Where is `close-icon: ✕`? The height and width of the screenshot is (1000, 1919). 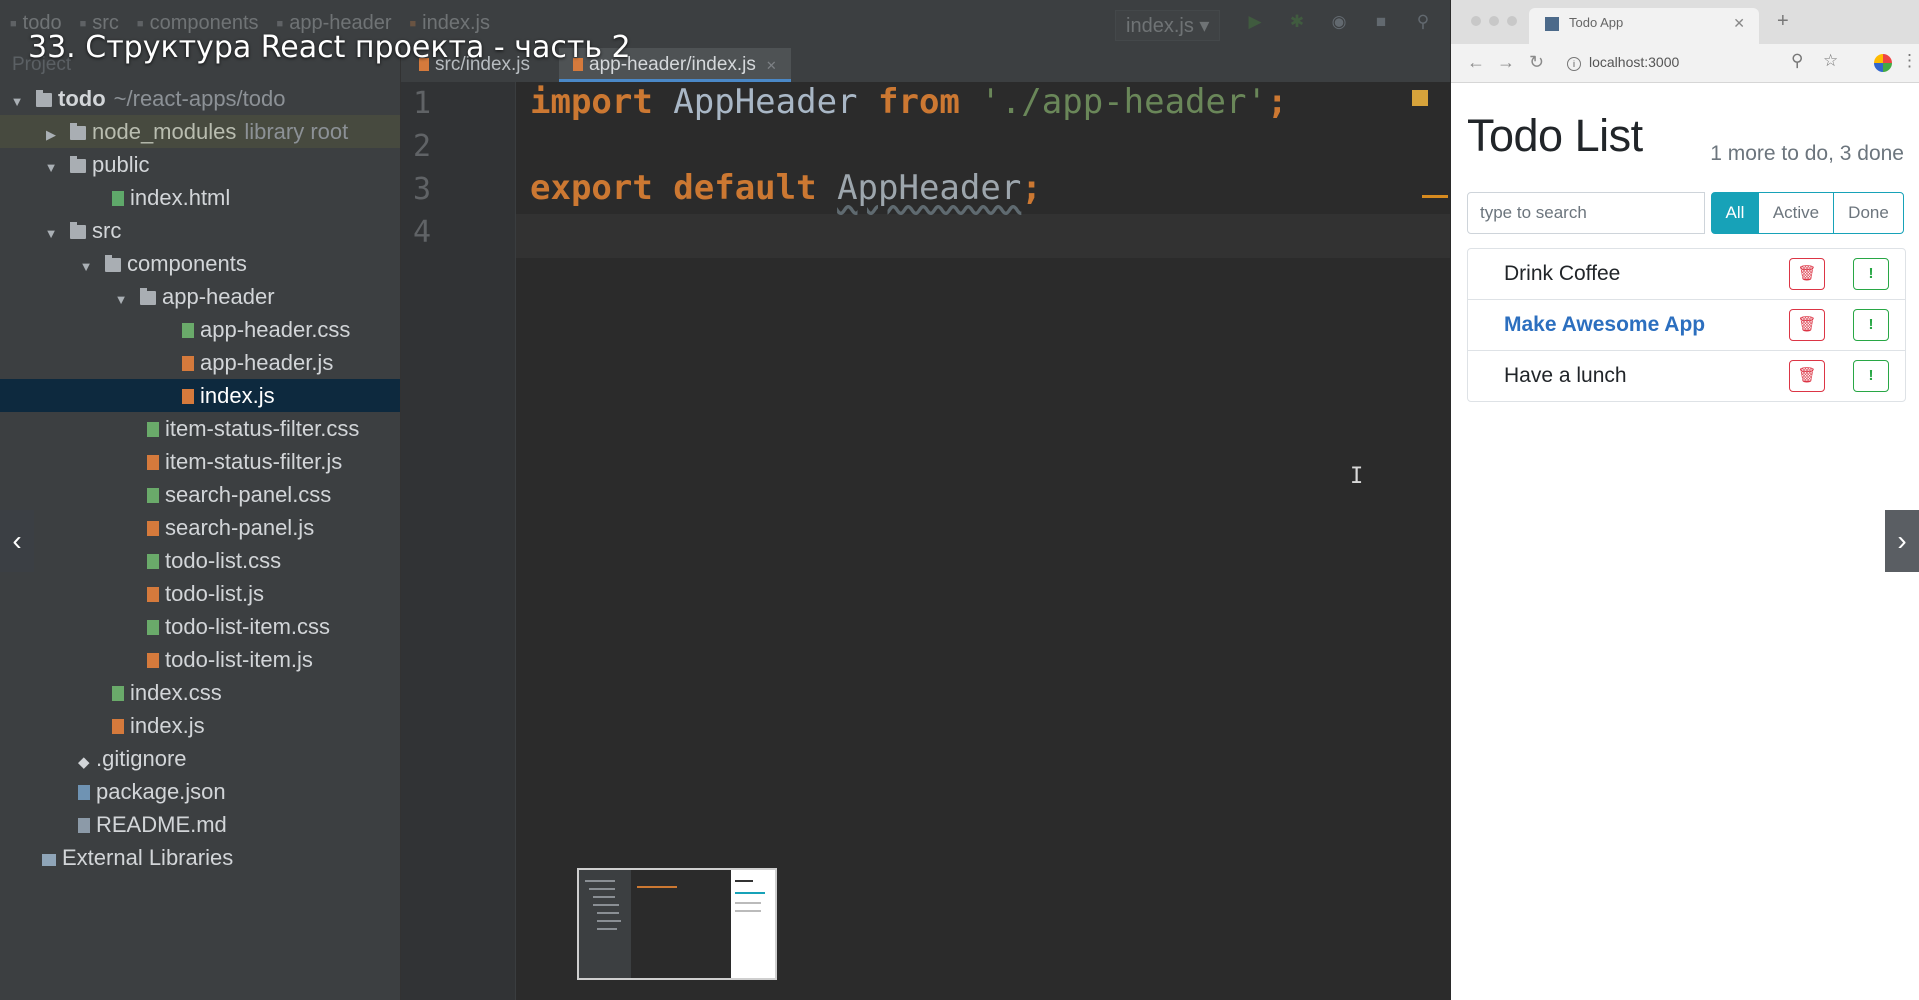 close-icon: ✕ is located at coordinates (771, 65).